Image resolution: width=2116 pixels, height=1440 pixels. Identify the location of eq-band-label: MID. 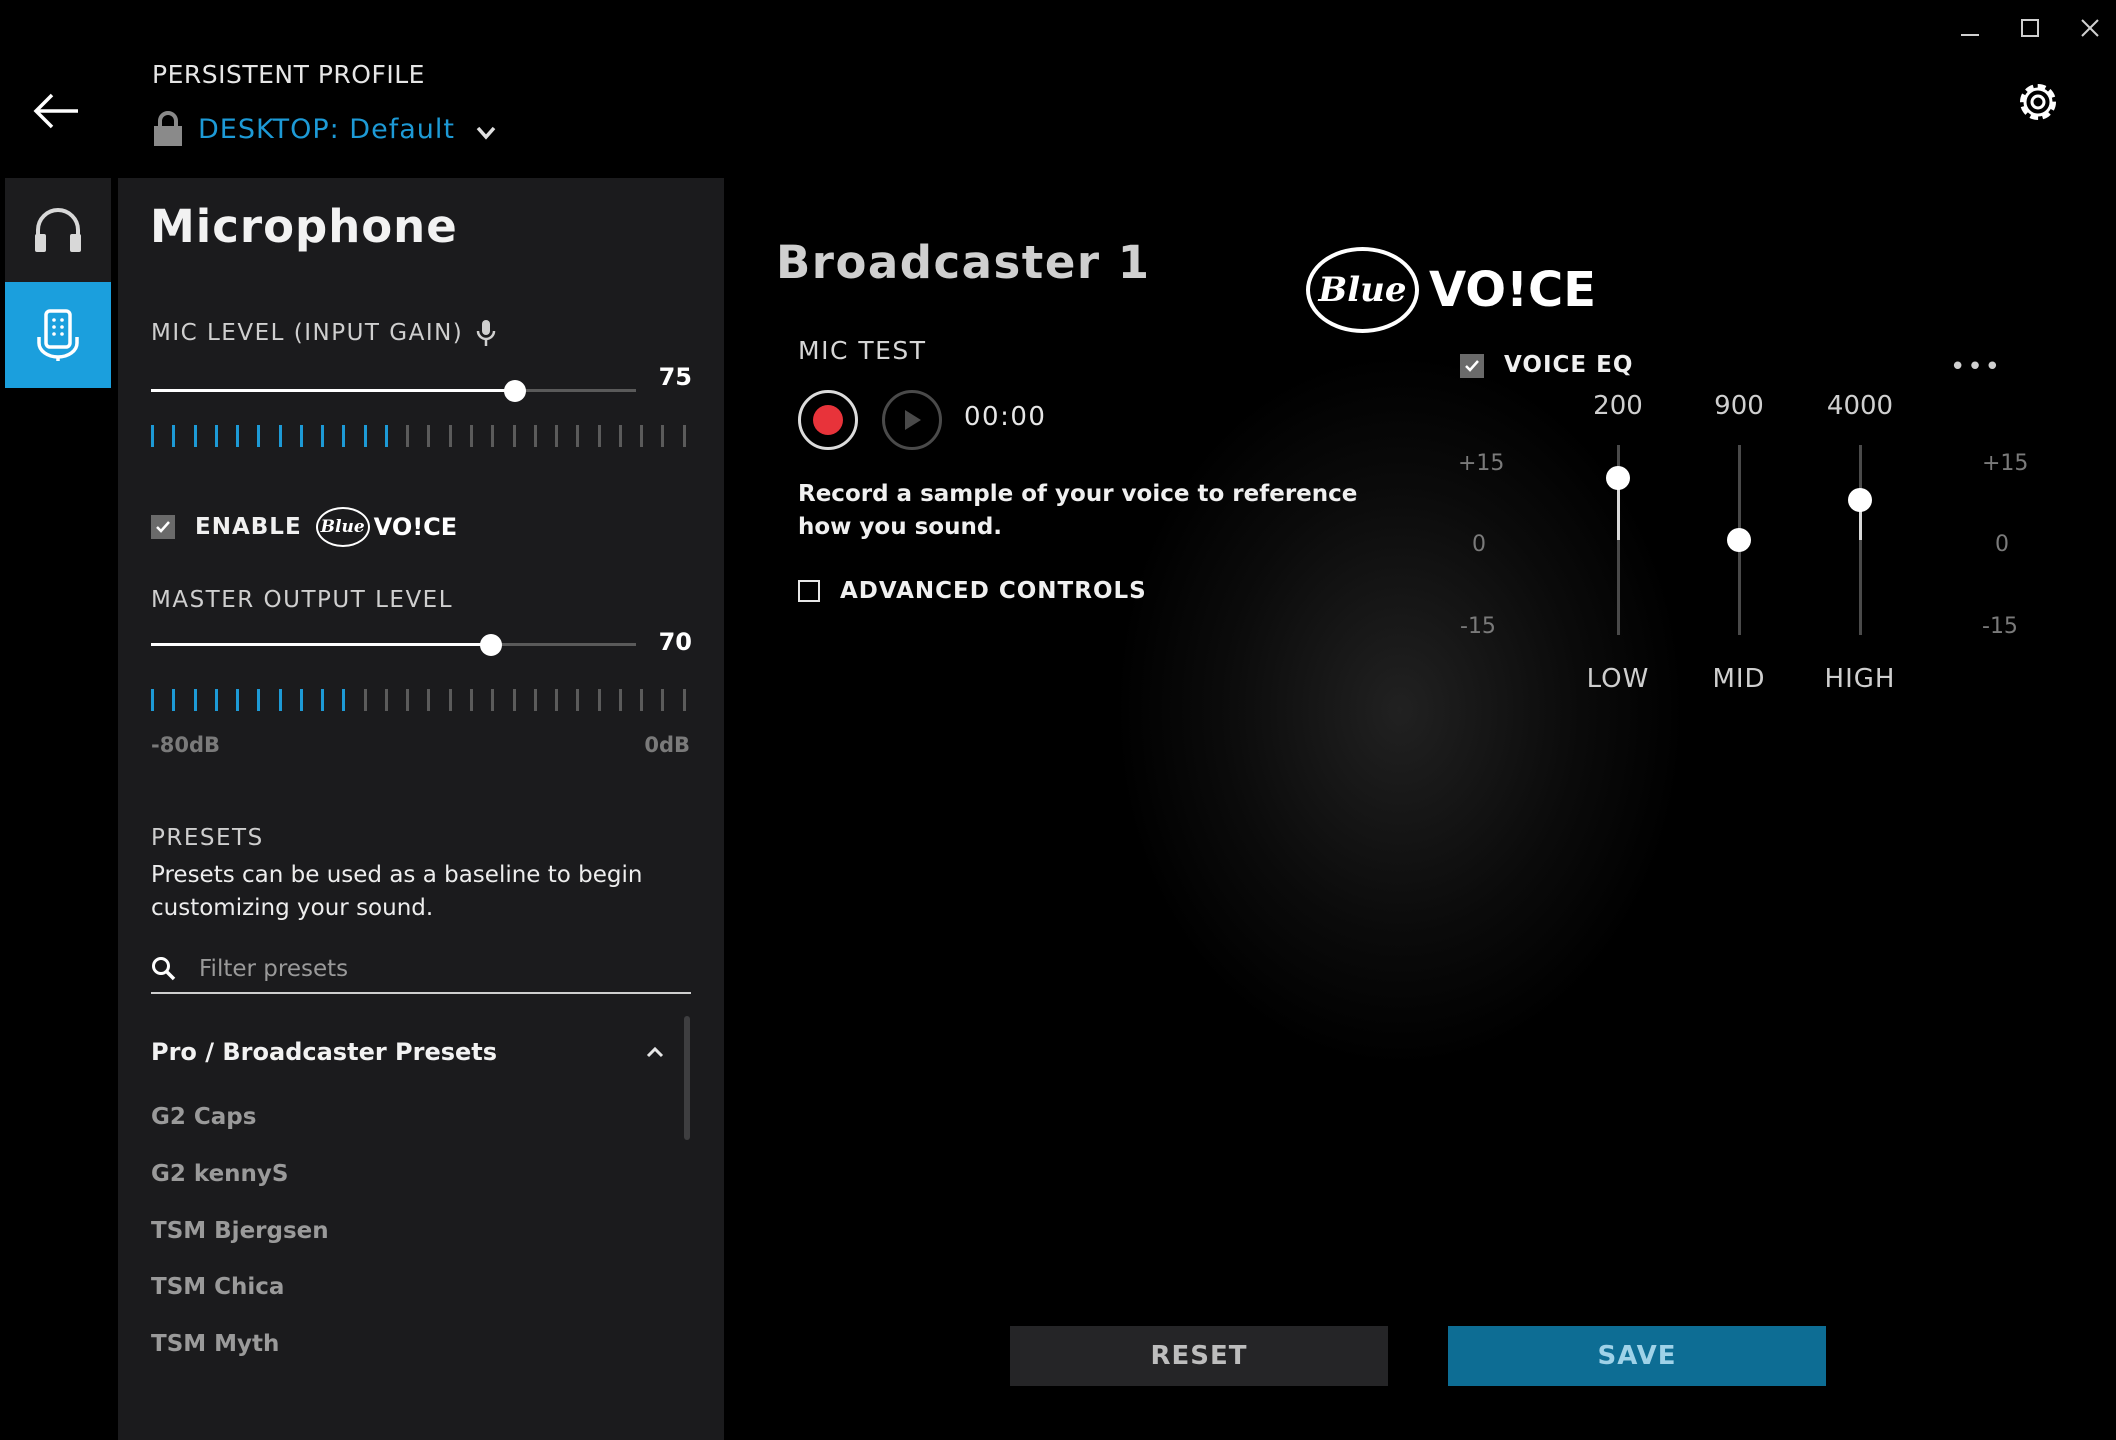
(1739, 679).